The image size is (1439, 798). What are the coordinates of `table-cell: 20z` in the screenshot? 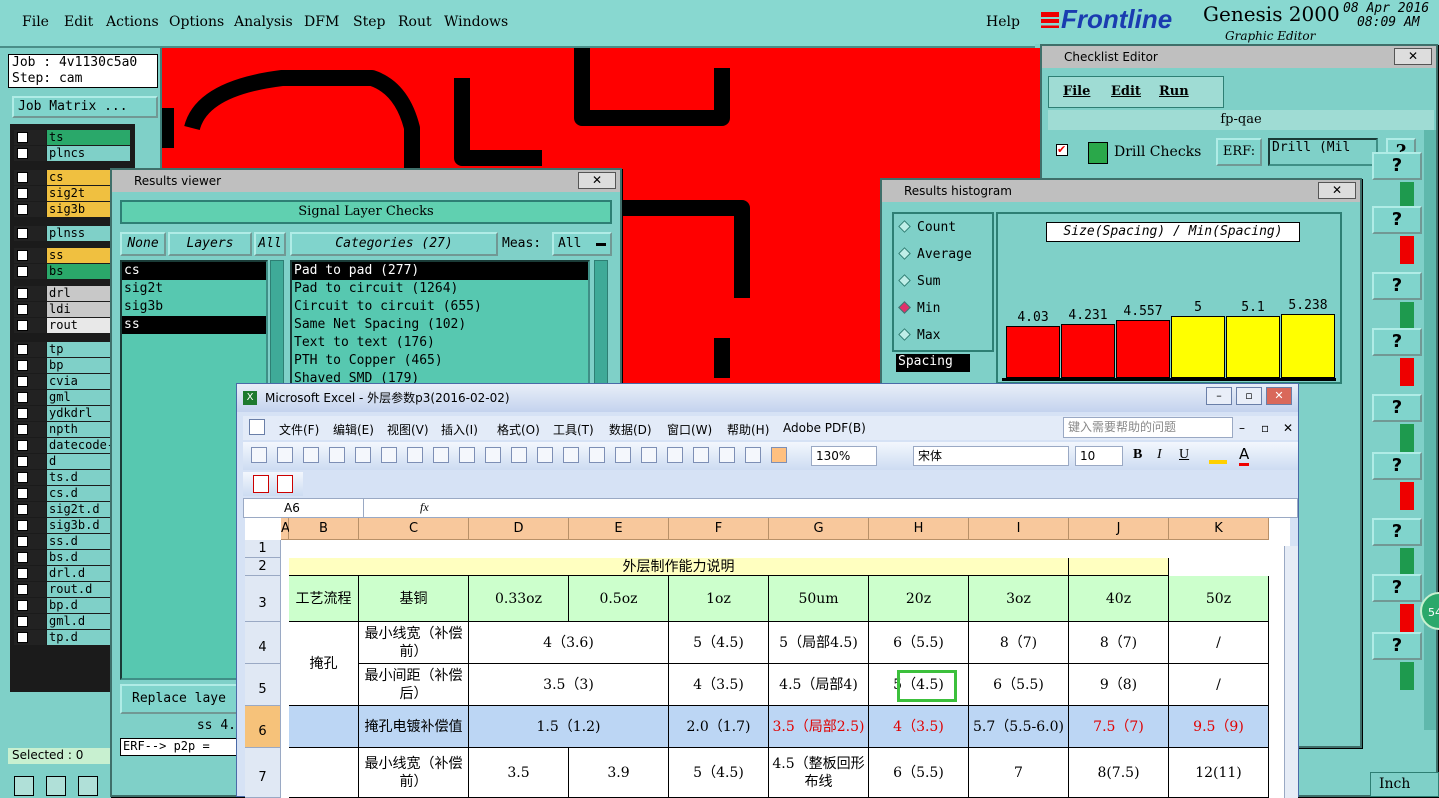 It's located at (919, 599).